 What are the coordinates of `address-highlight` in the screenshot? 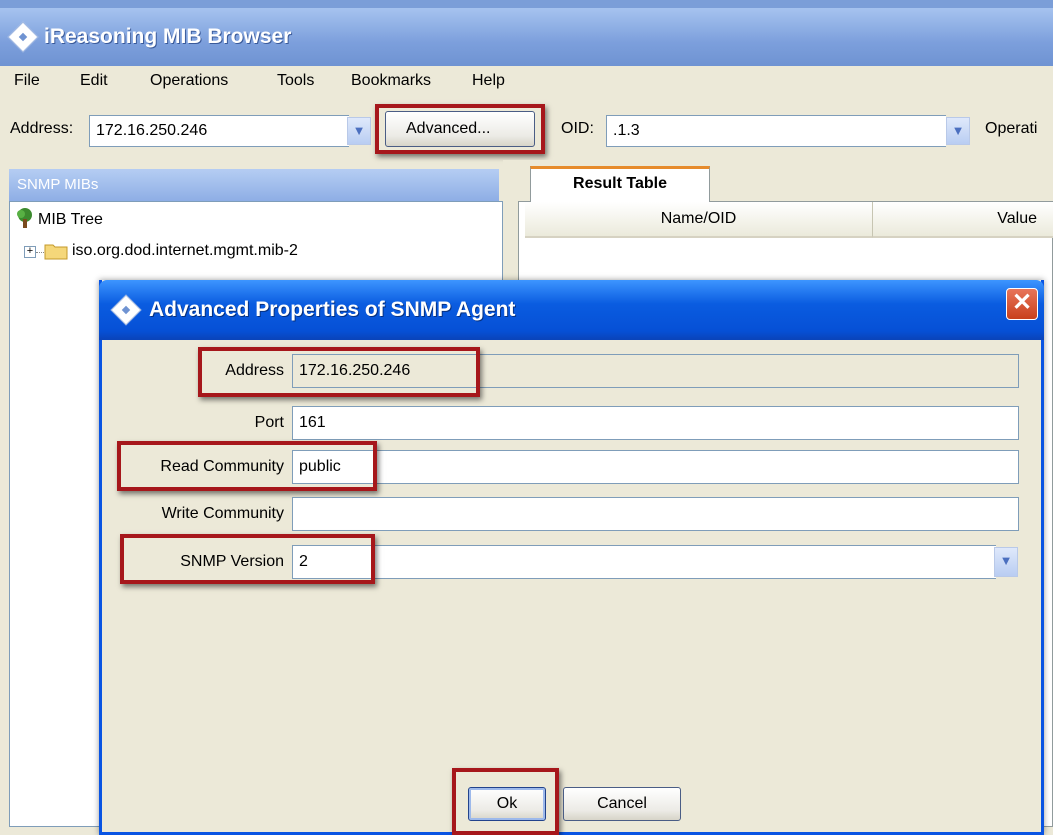 It's located at (339, 372).